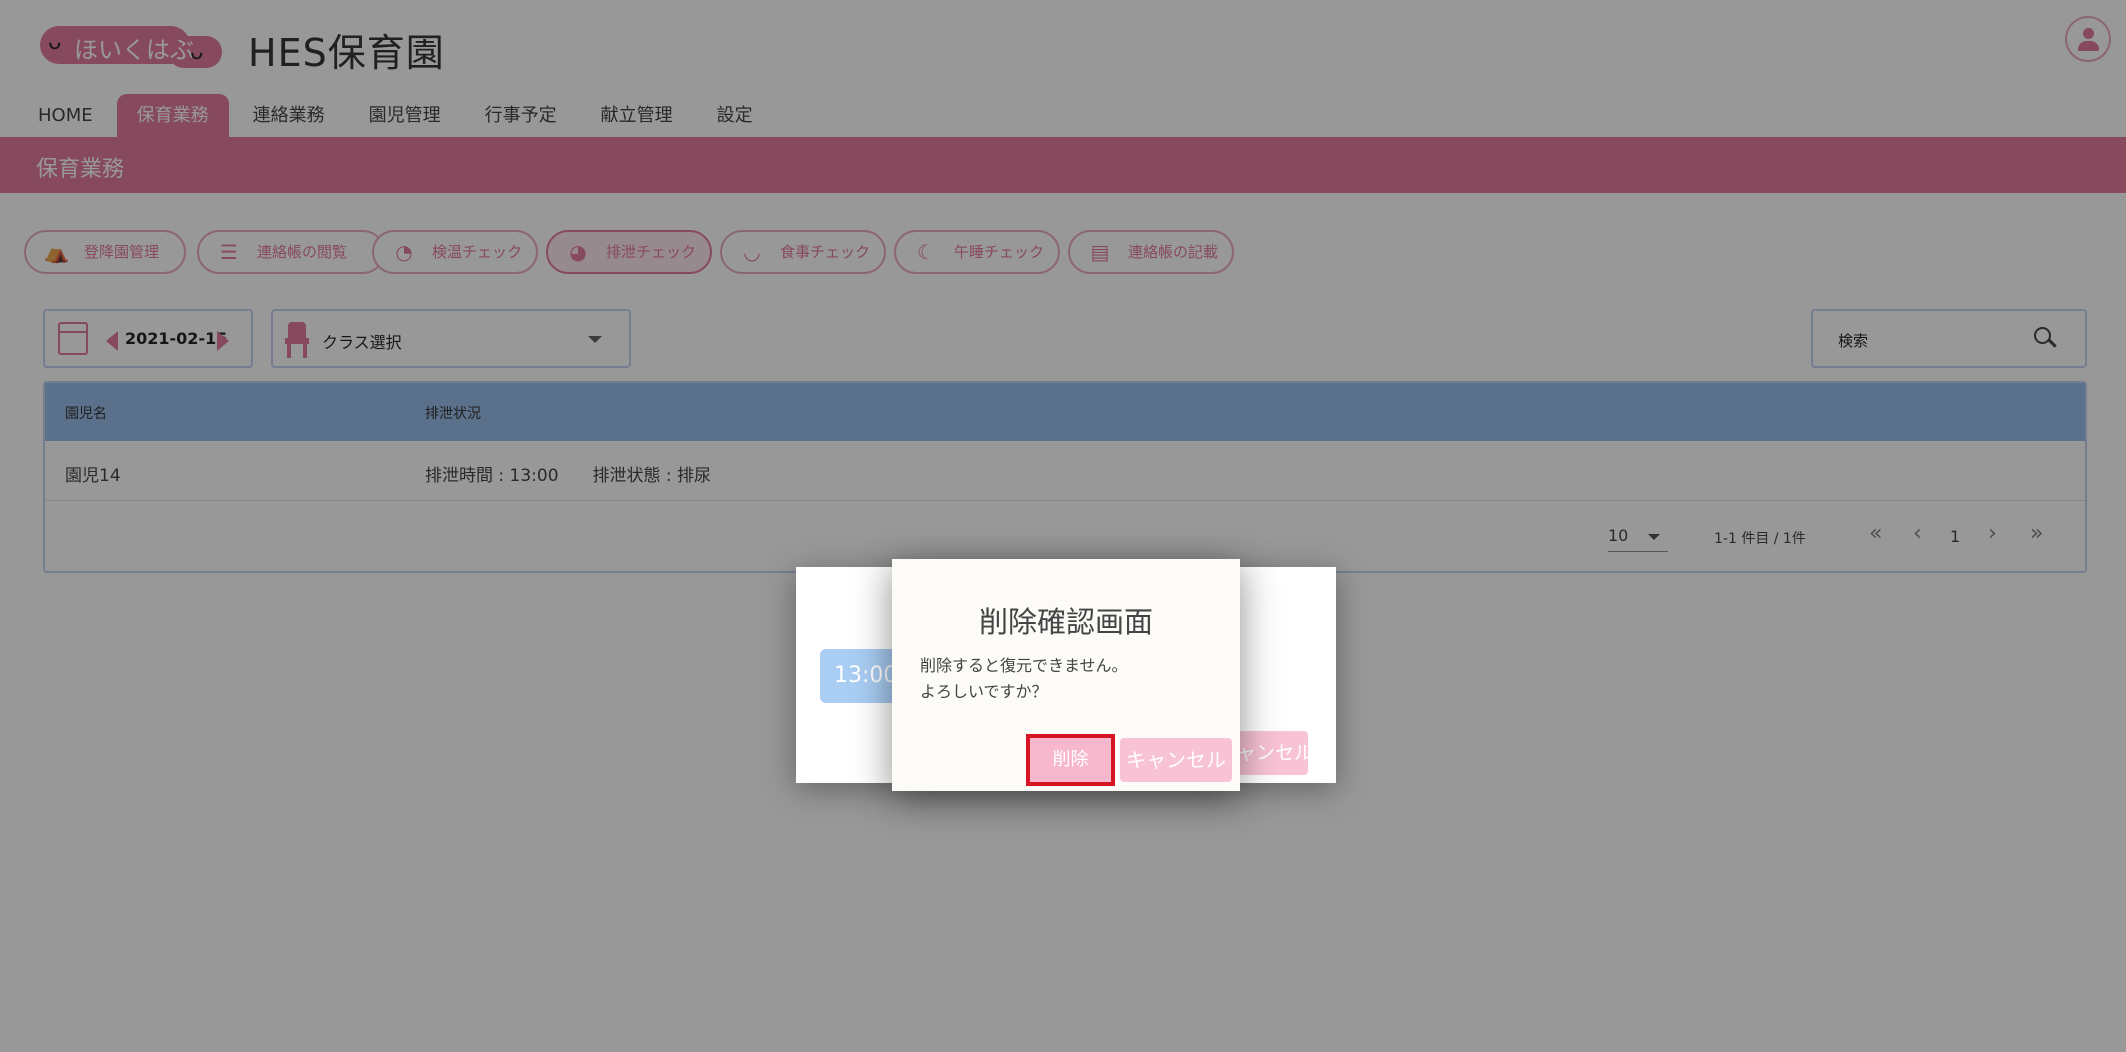 The width and height of the screenshot is (2126, 1052). Describe the element at coordinates (984, 691) in the screenshot. I see `dialog-message-line: よろしいですか？` at that location.